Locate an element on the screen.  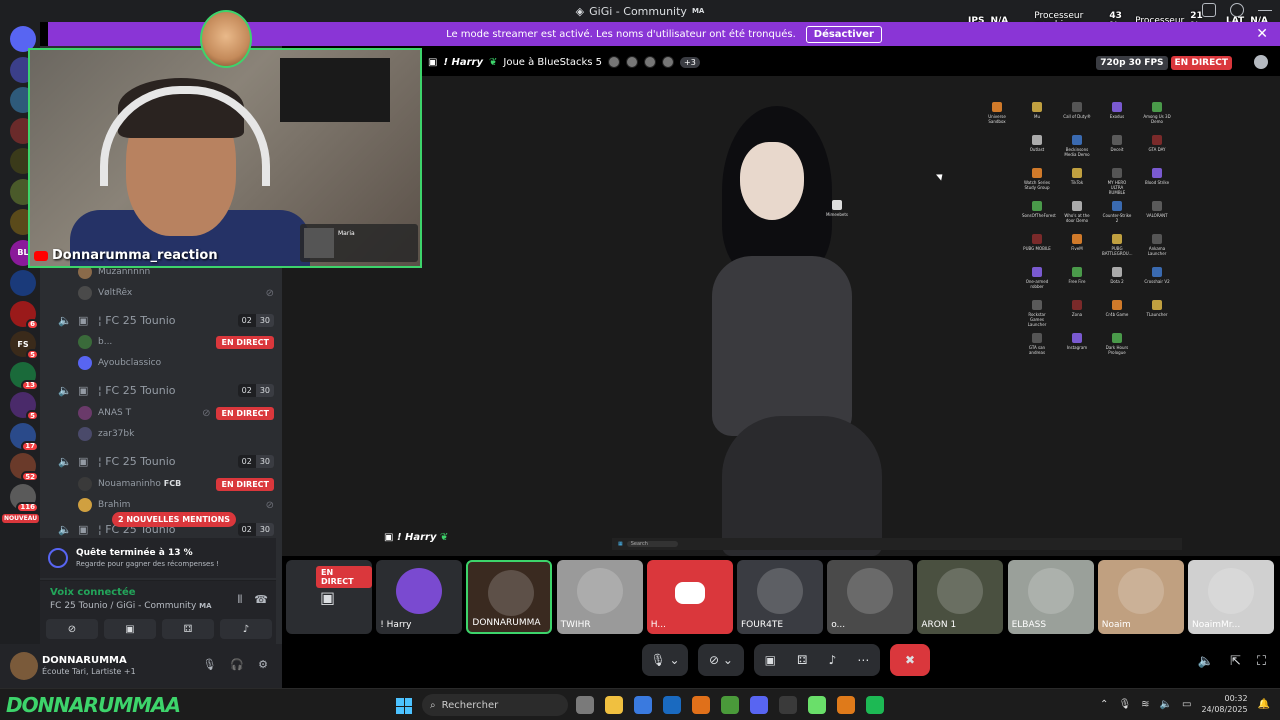
voice-user: Ayoubclassico is located at coordinates (176, 363).